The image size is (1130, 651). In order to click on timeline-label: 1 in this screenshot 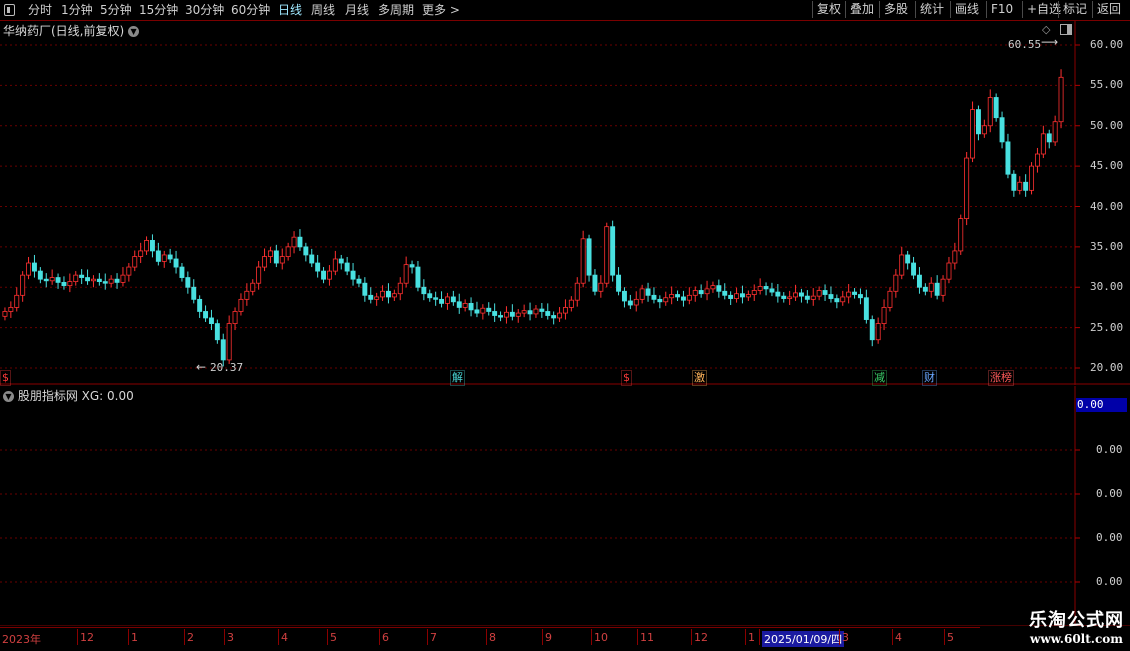, I will do `click(751, 637)`.